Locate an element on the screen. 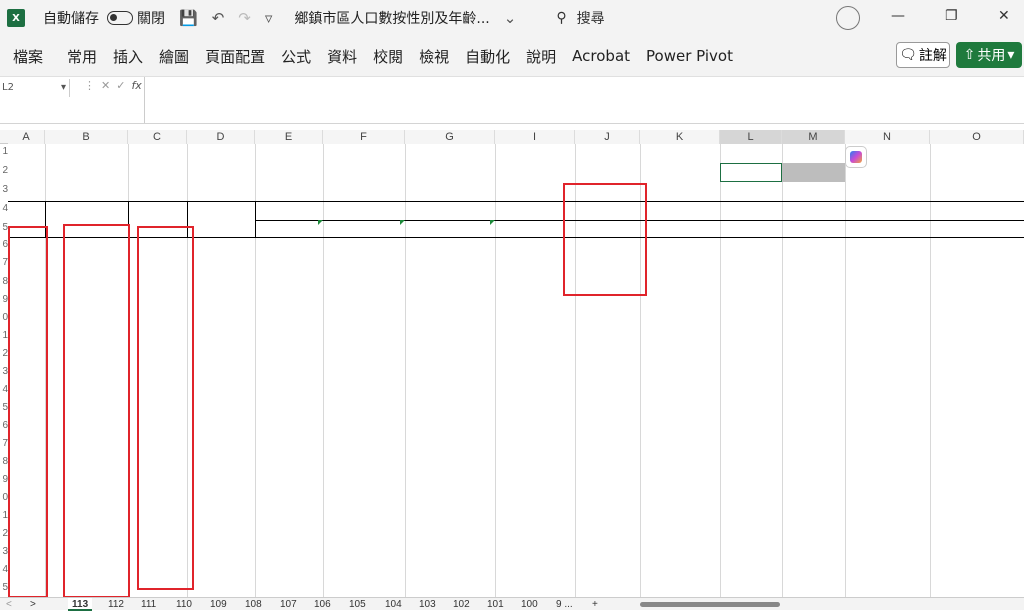  sheet-tab-111: 111 is located at coordinates (148, 604).